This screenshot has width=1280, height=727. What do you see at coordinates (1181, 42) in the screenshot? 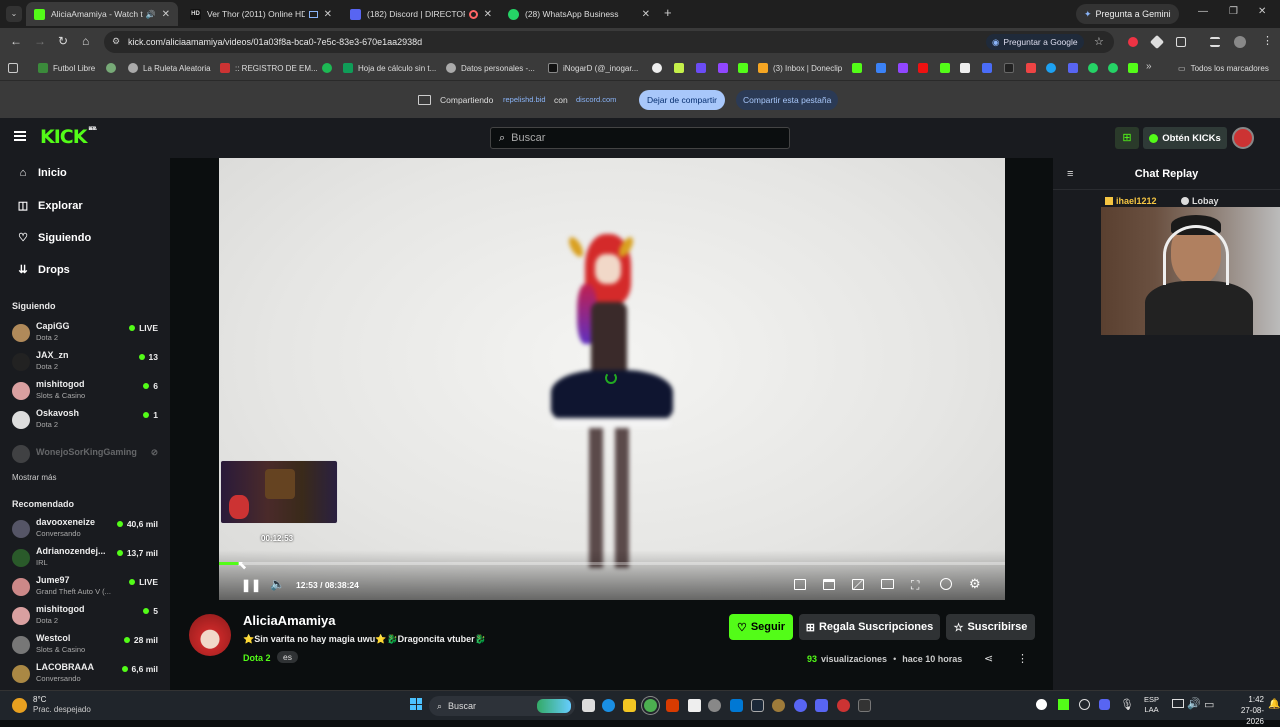
I see `extensions-puzzle-icon` at bounding box center [1181, 42].